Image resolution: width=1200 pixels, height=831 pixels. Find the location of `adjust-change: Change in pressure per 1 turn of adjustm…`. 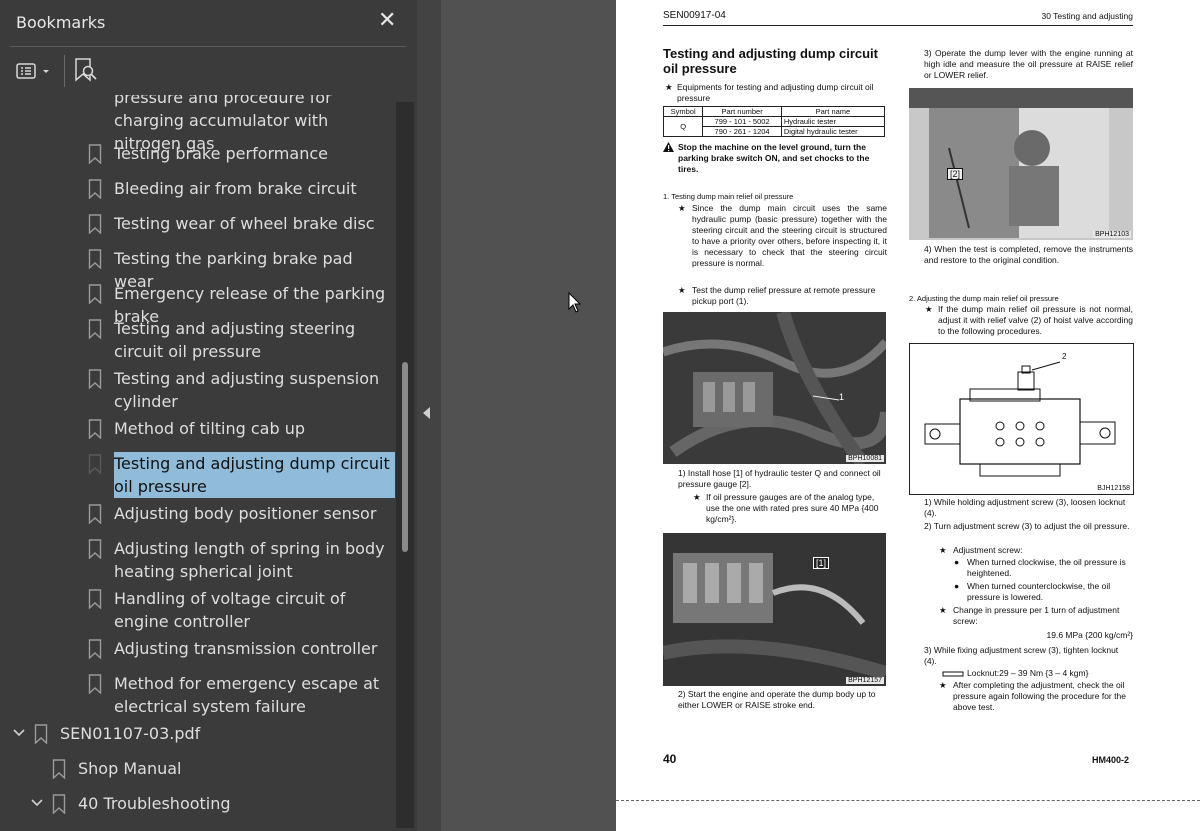

adjust-change: Change in pressure per 1 turn of adjustm… is located at coordinates (1036, 615).